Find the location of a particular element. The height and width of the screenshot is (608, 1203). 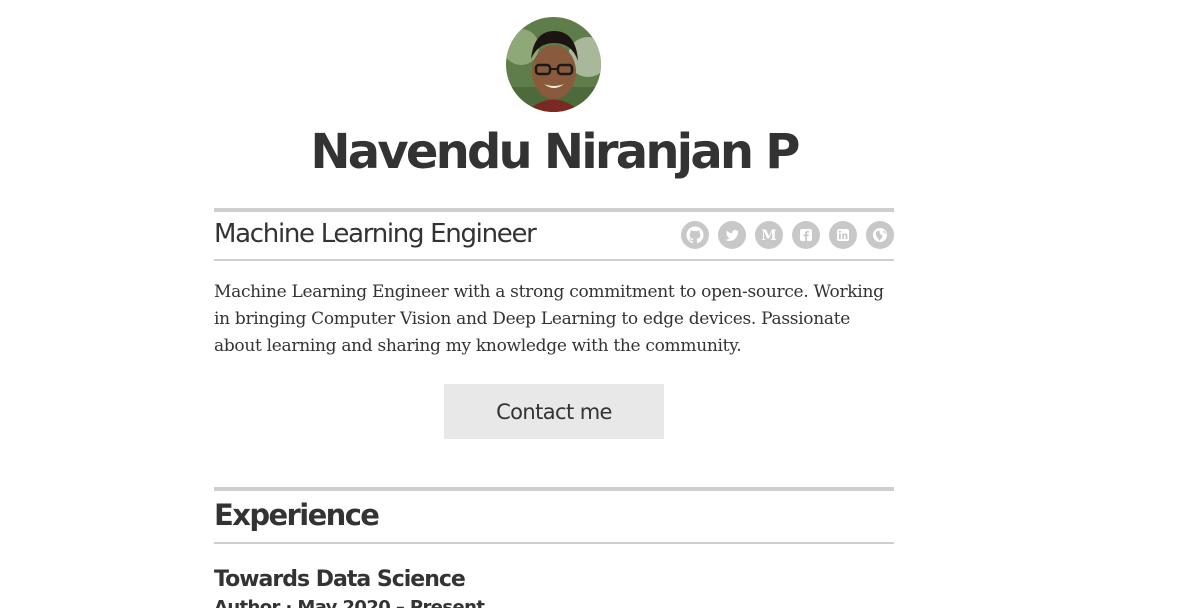

twitter-icon is located at coordinates (732, 235).